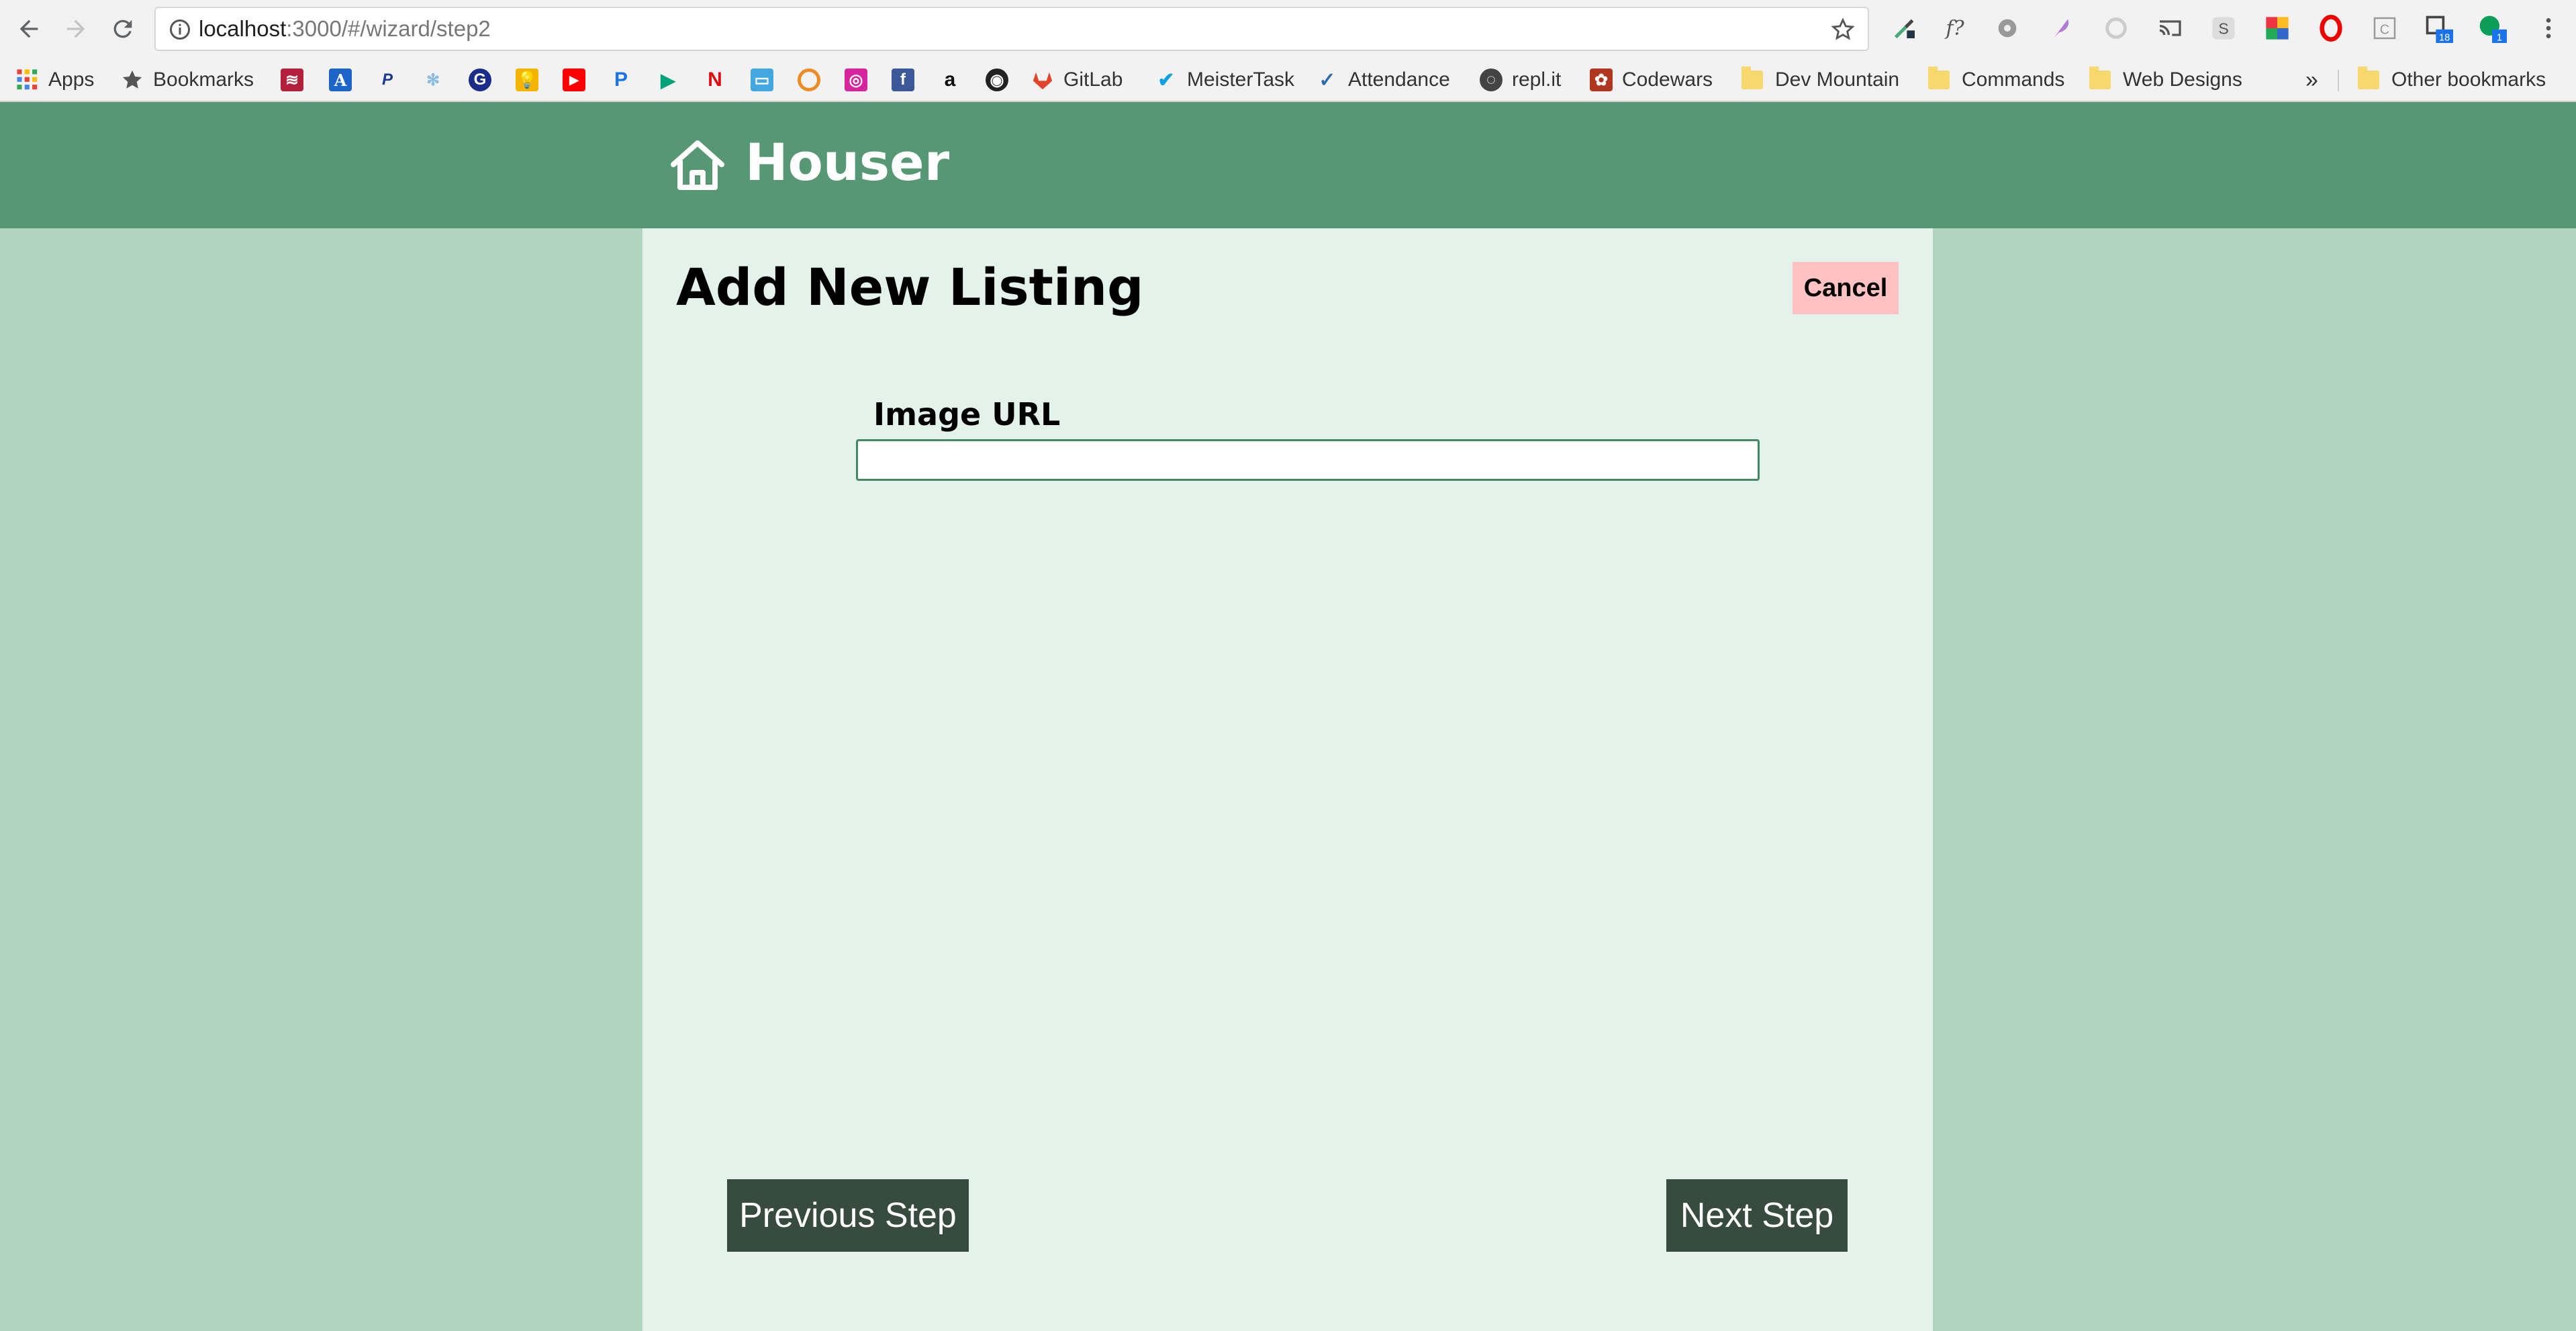  Describe the element at coordinates (574, 79) in the screenshot. I see `youtube-icon: ▶` at that location.